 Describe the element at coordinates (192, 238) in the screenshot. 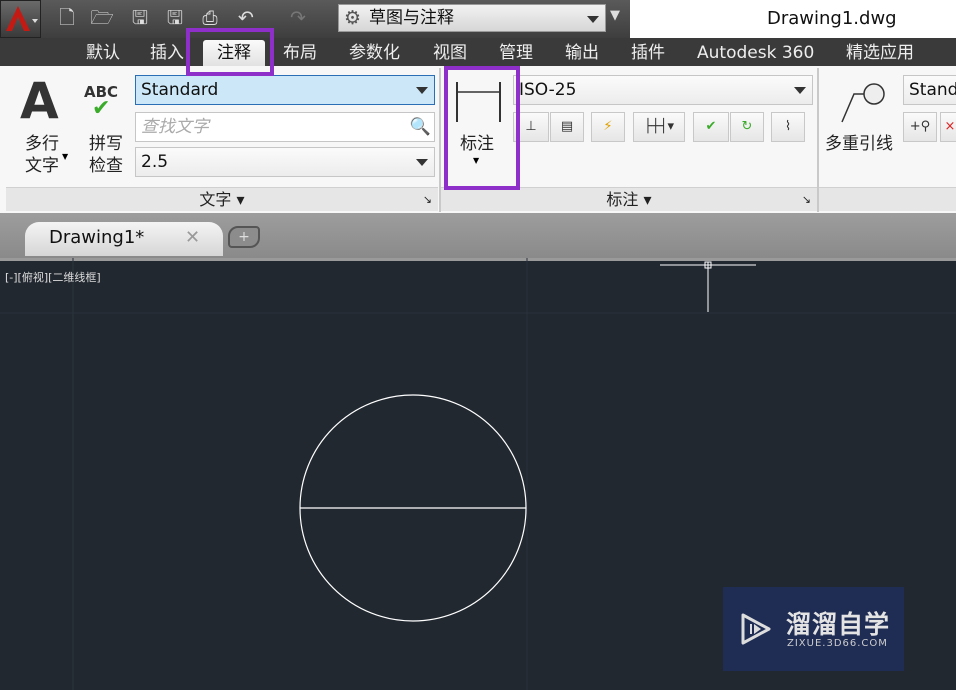

I see `close-icon: ✕` at that location.